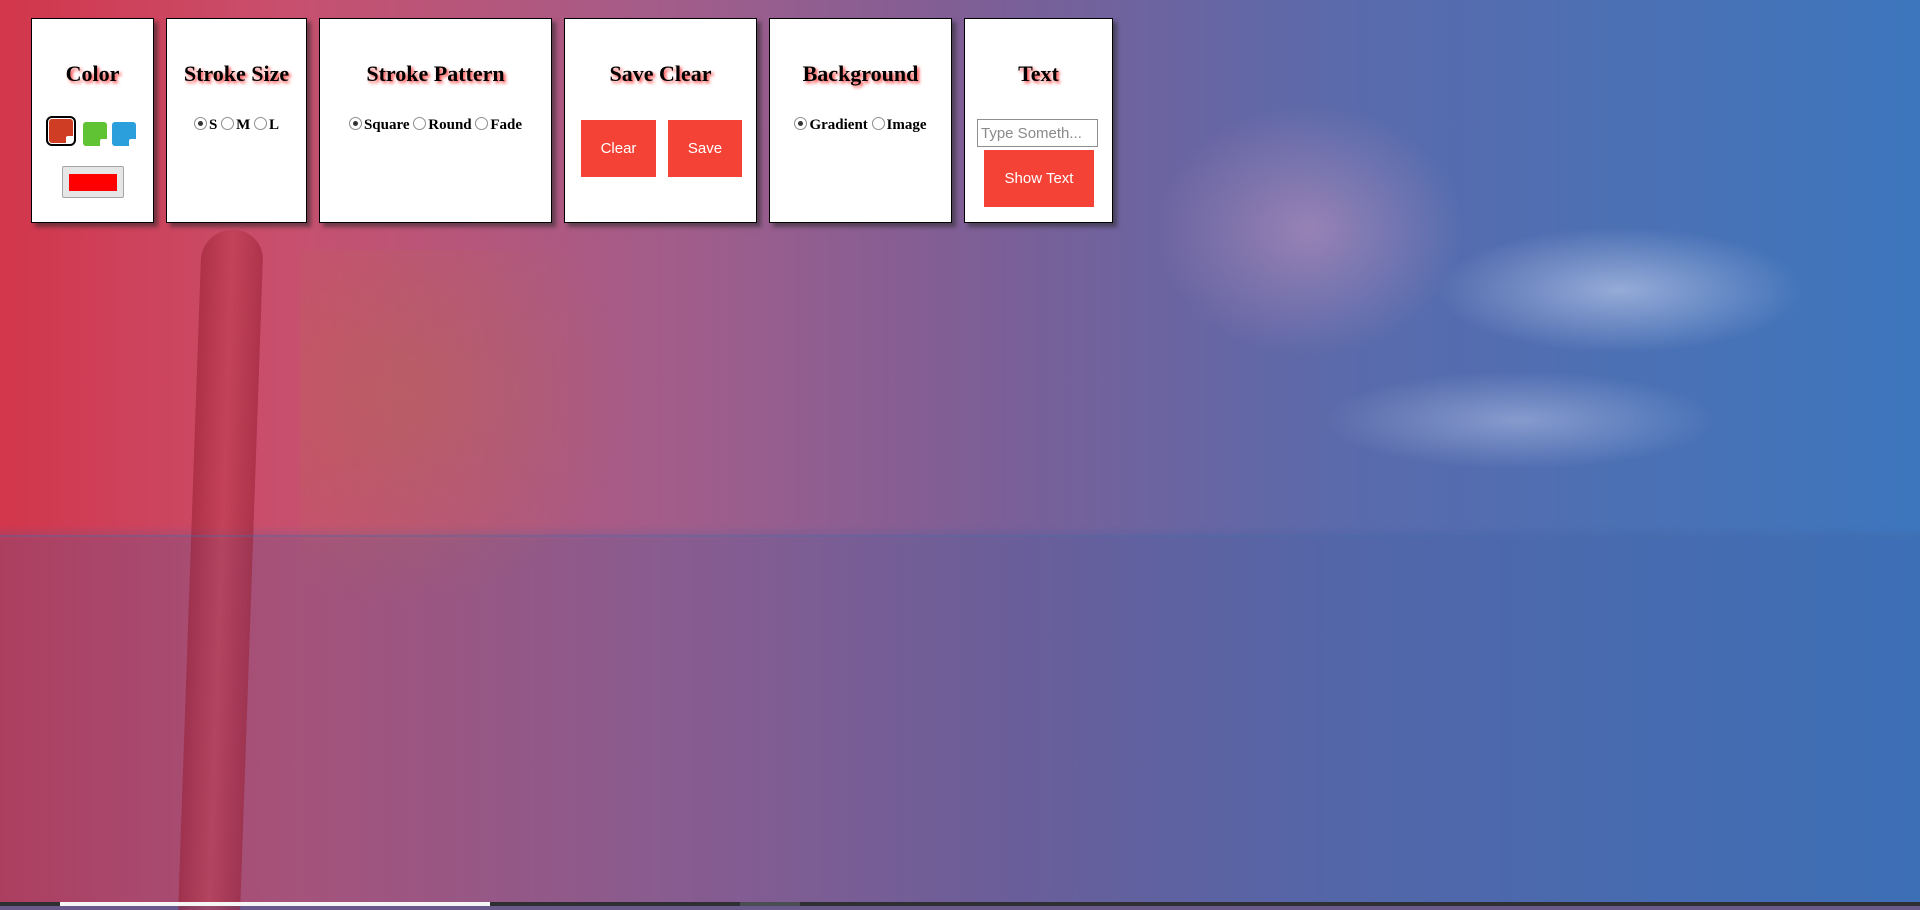 The width and height of the screenshot is (1920, 910). What do you see at coordinates (450, 125) in the screenshot?
I see `radio-pattern-round-label: Round` at bounding box center [450, 125].